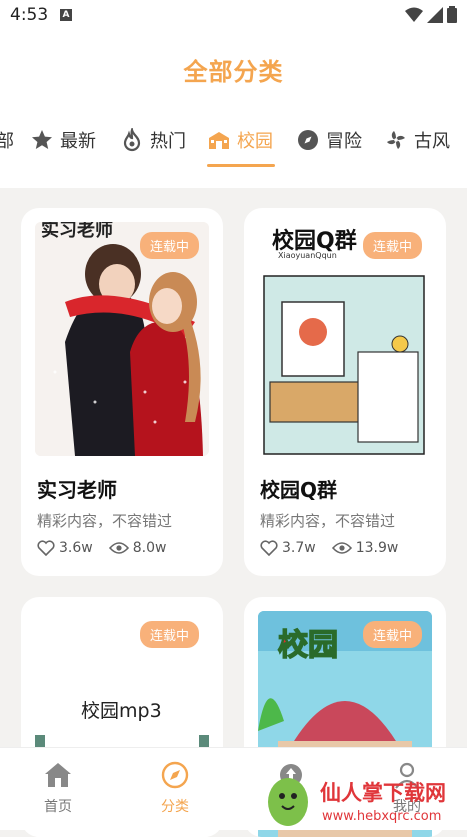 The width and height of the screenshot is (467, 837). I want to click on tab-label: 部, so click(7, 141).